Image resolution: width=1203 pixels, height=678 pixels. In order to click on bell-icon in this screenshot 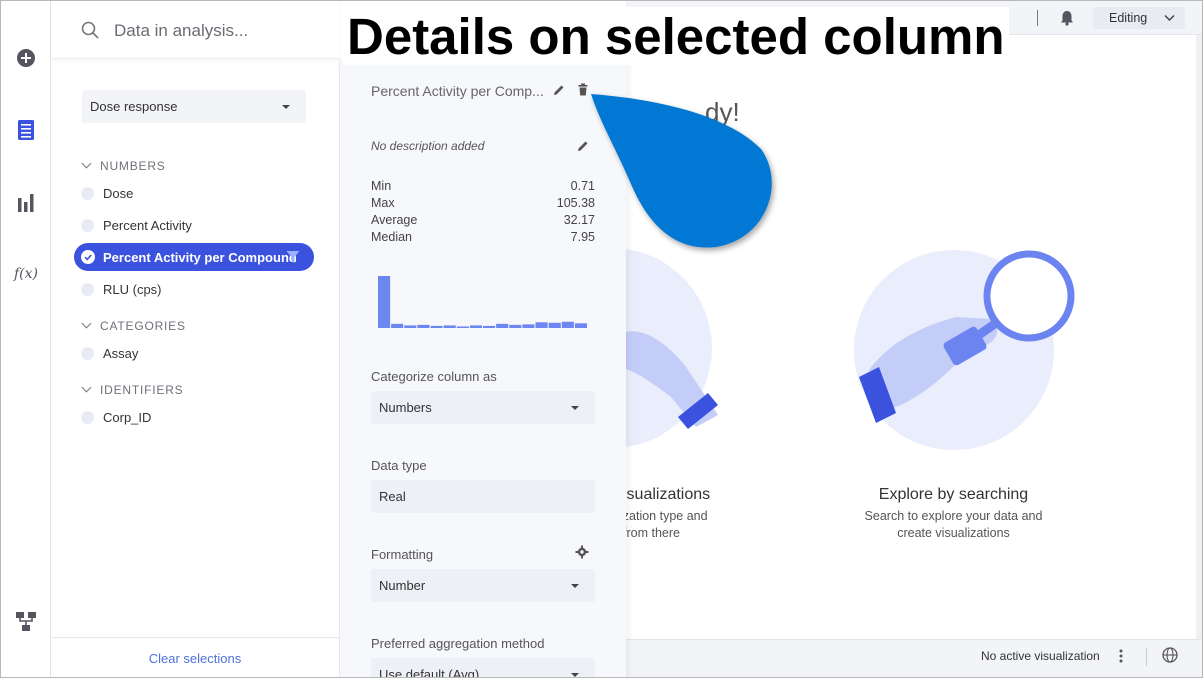, I will do `click(1067, 18)`.